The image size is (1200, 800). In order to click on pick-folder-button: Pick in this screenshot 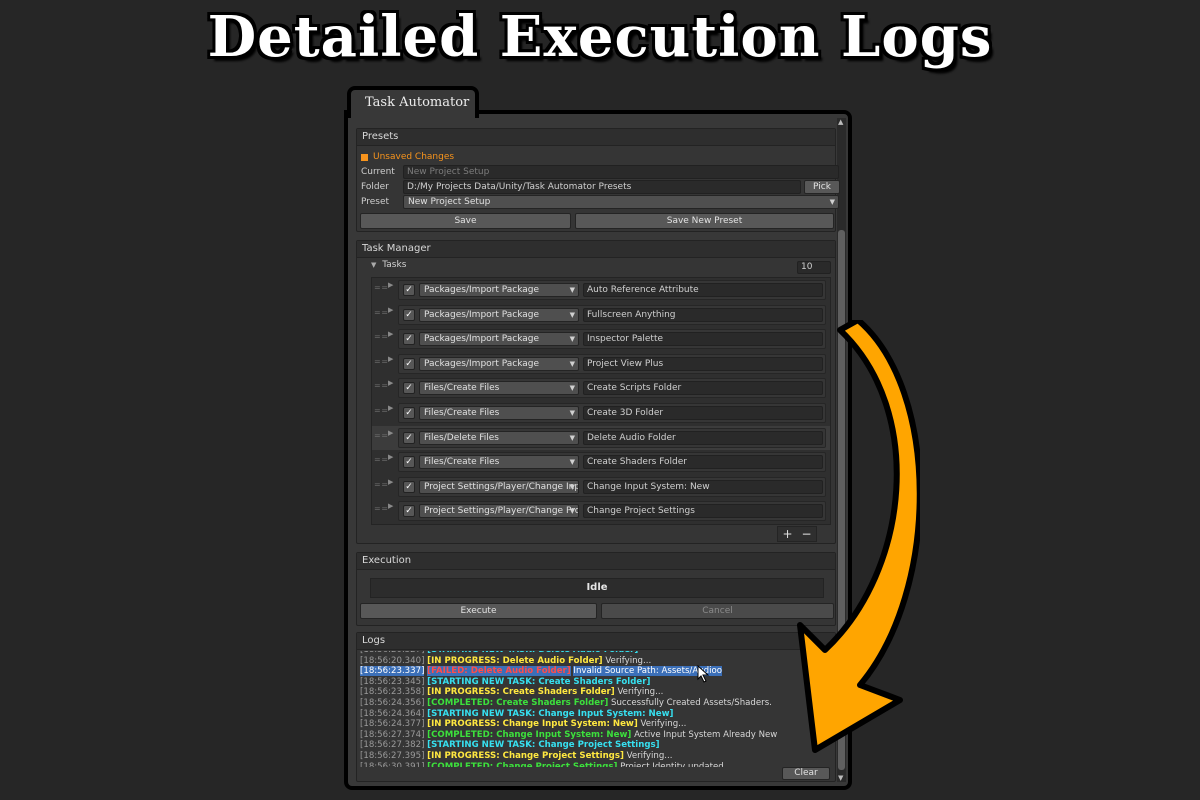, I will do `click(822, 187)`.